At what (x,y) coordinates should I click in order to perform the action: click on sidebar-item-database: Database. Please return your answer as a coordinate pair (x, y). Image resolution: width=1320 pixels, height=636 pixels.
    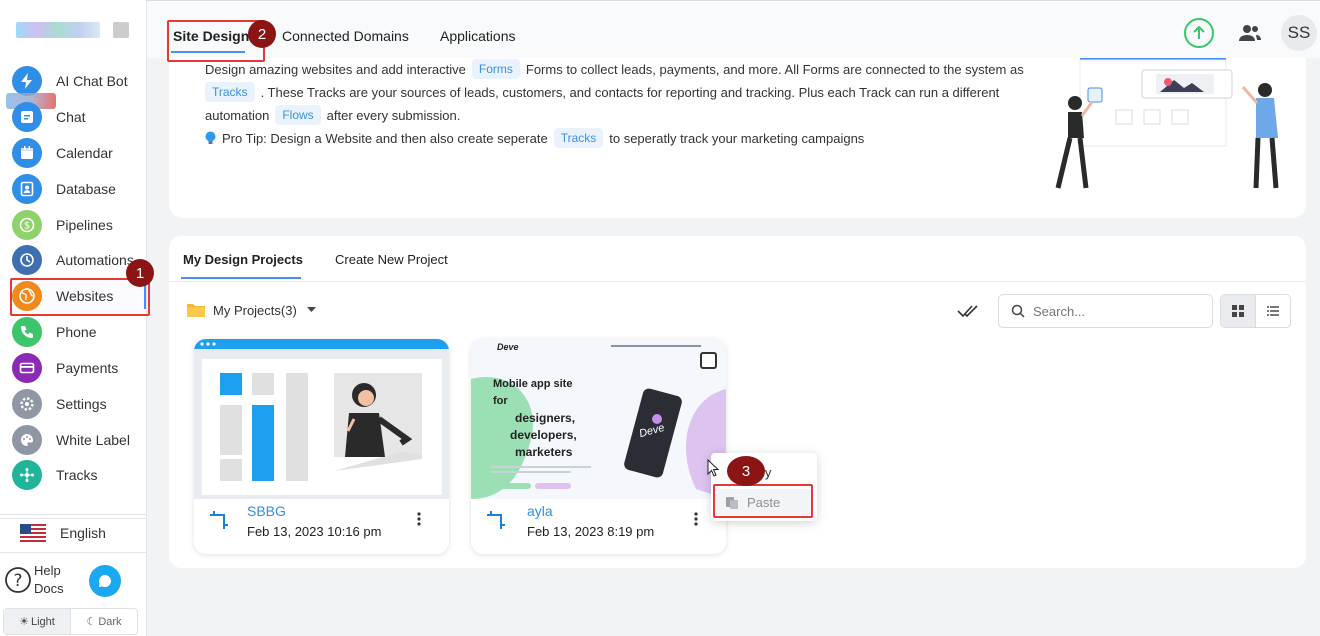
    Looking at the image, I should click on (79, 189).